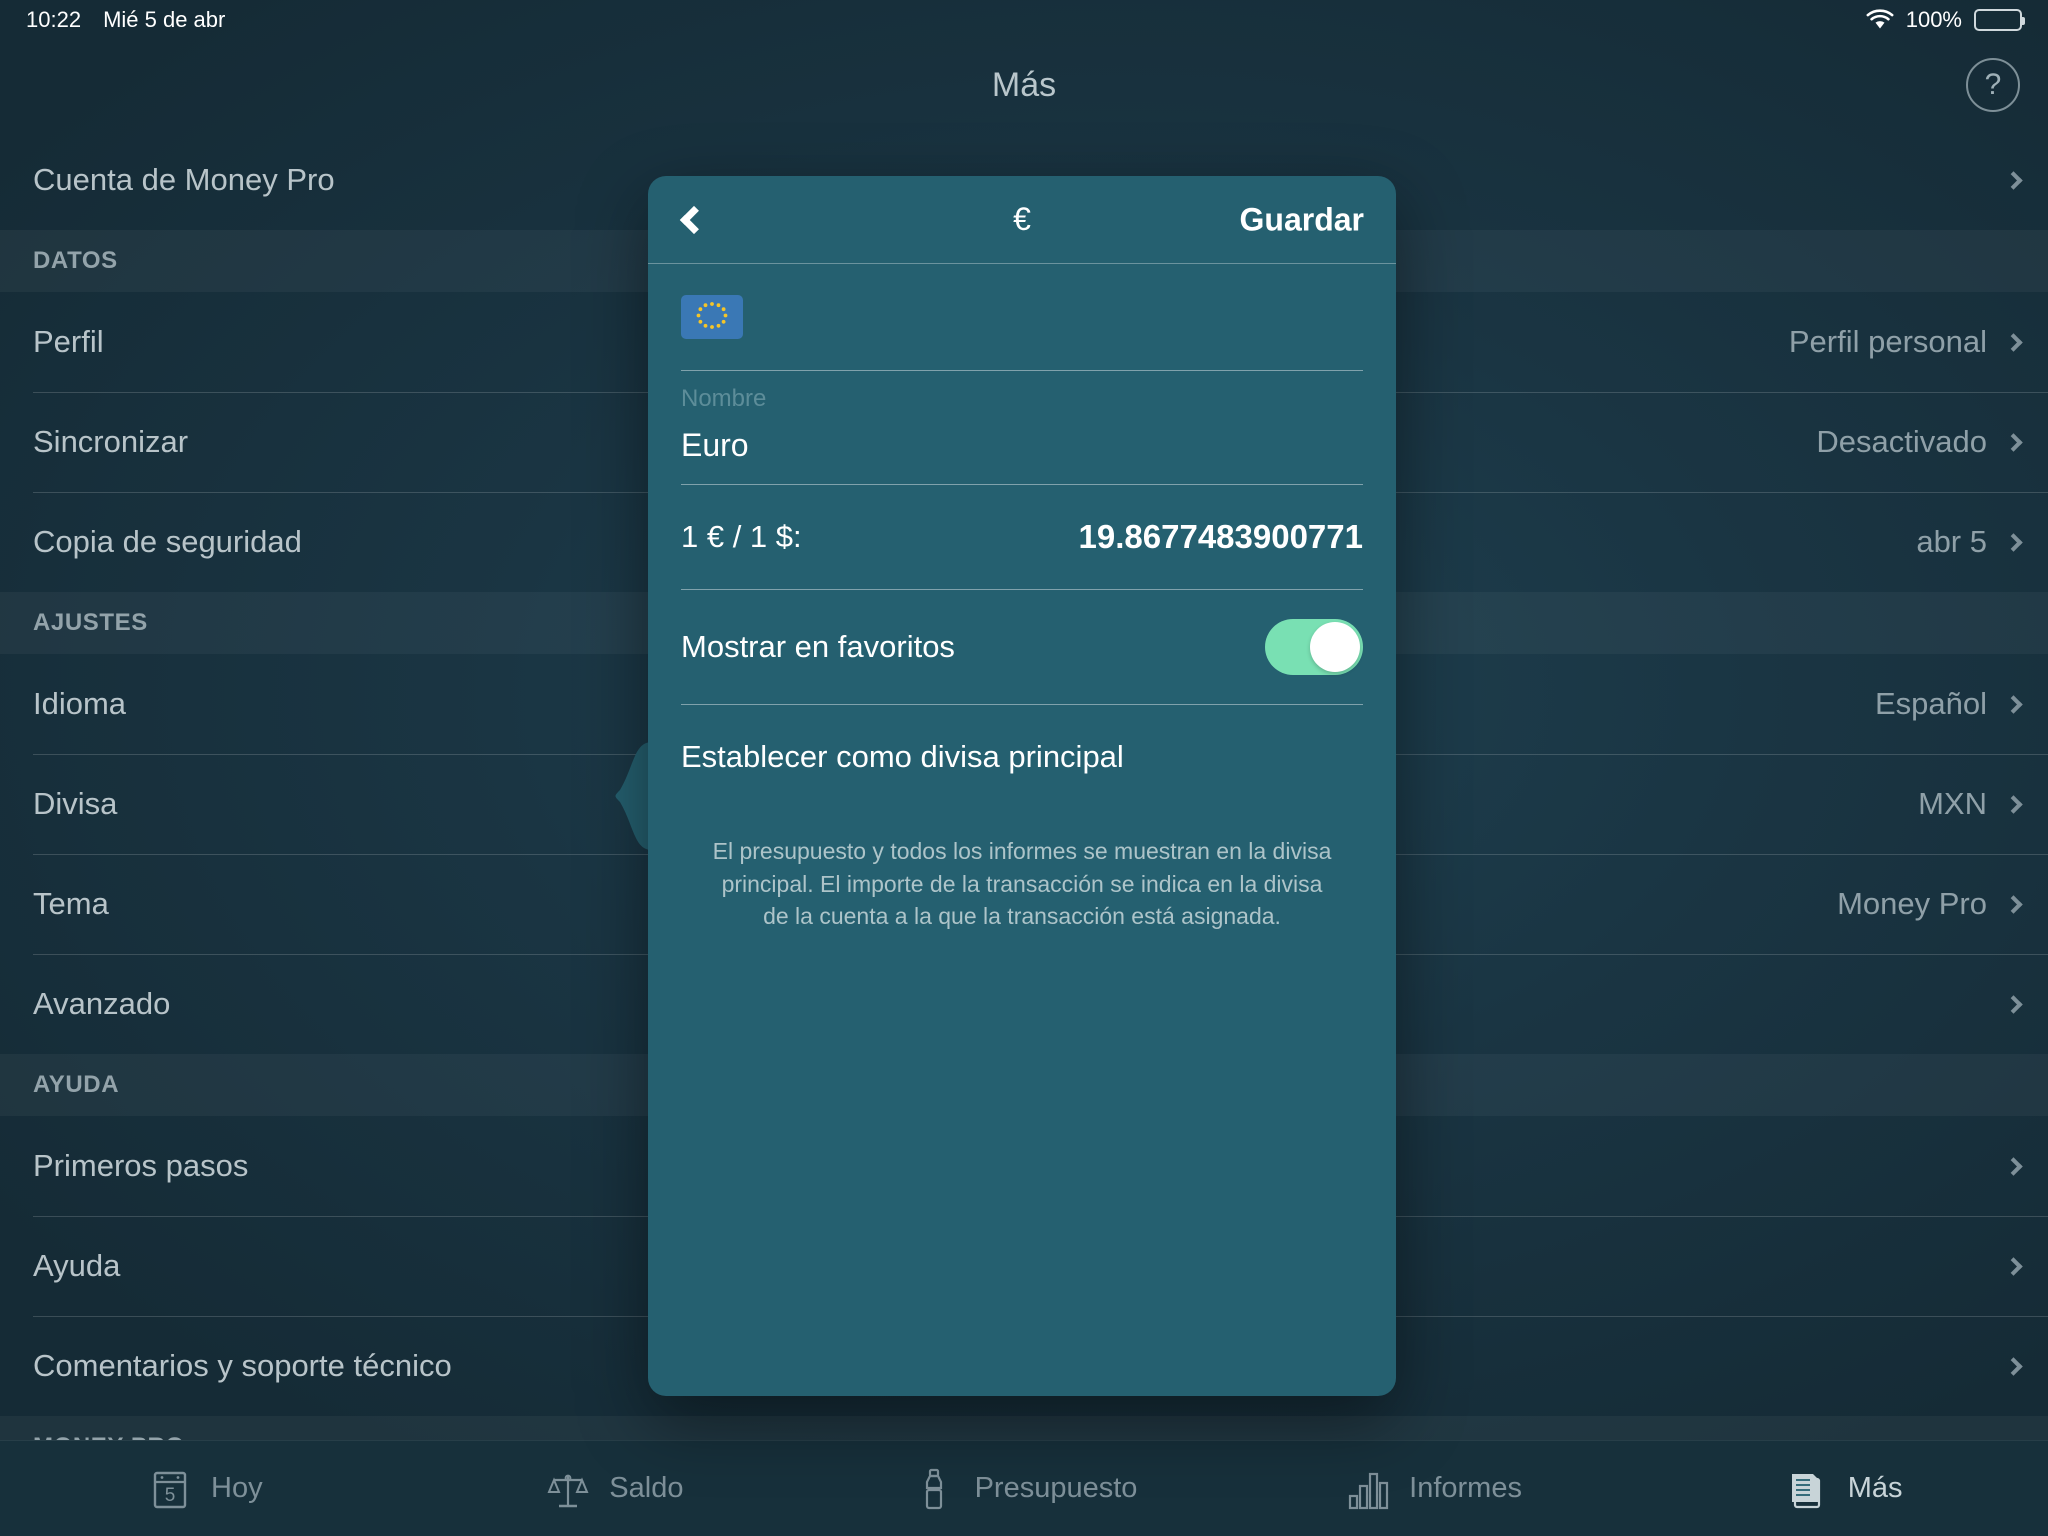 The image size is (2048, 1536). I want to click on tab-label: Hoy, so click(237, 1488).